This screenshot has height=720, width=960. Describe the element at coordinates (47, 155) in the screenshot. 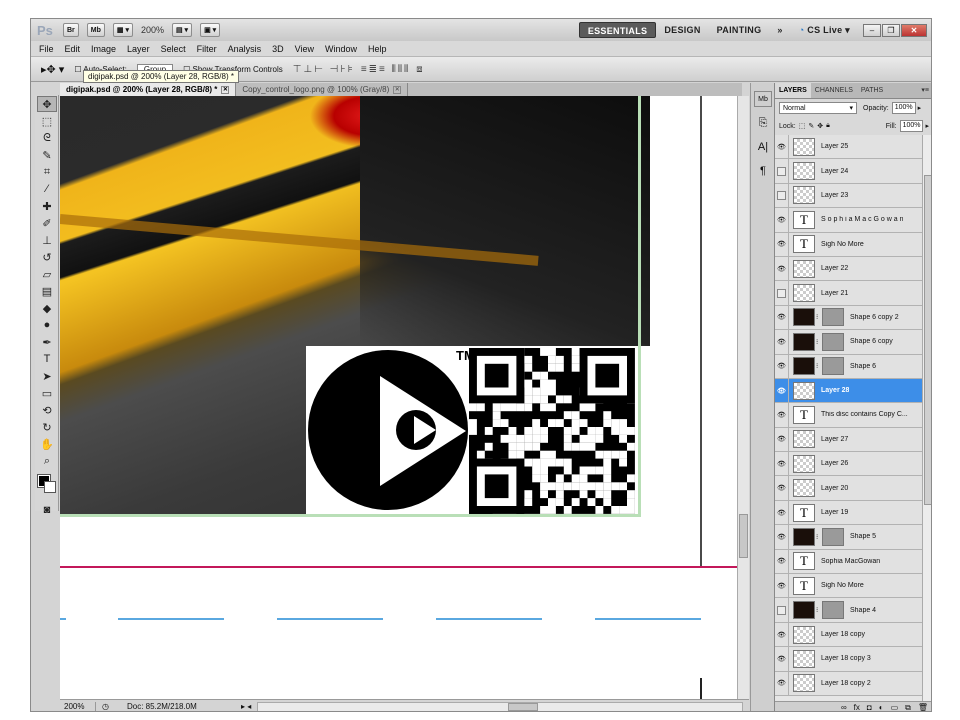

I see `quick-select-tool-icon: ✎` at that location.